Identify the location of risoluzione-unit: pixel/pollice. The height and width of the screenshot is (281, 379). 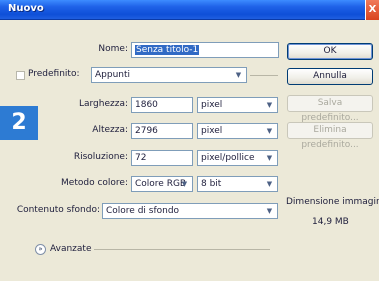
(228, 158).